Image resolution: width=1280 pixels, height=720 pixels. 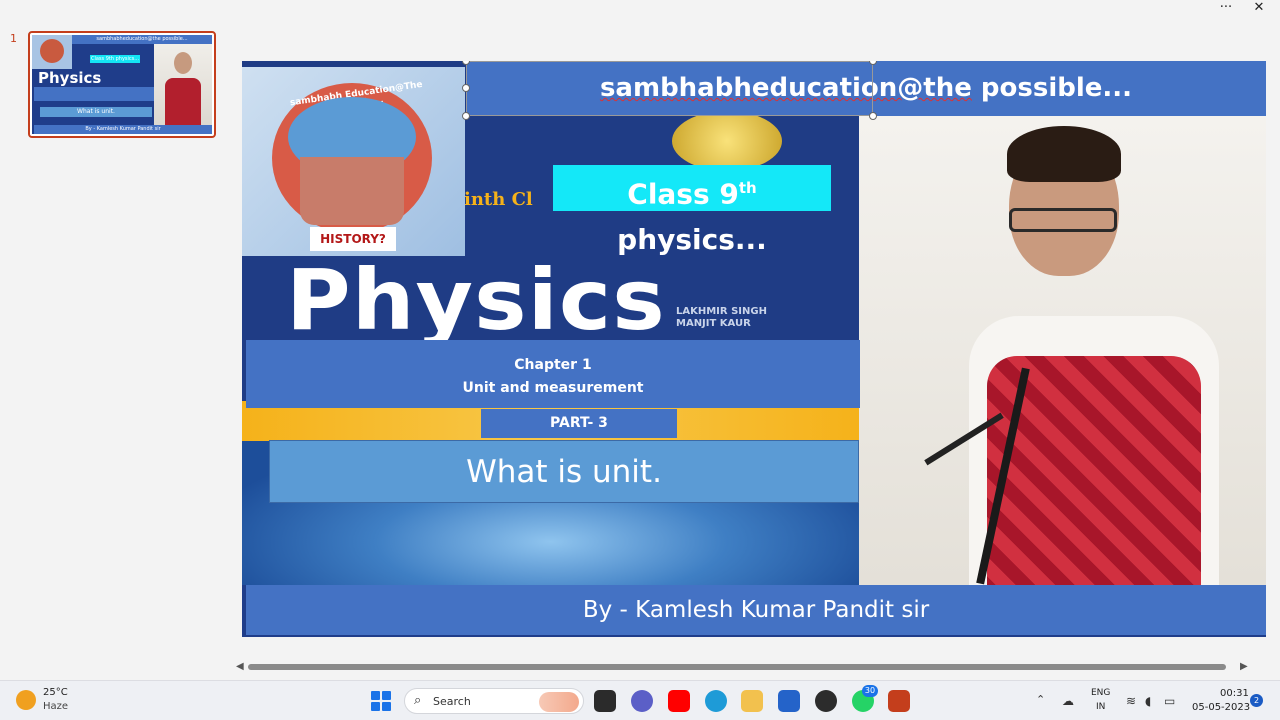 What do you see at coordinates (353, 239) in the screenshot?
I see `logo-history-text: HISTORY?` at bounding box center [353, 239].